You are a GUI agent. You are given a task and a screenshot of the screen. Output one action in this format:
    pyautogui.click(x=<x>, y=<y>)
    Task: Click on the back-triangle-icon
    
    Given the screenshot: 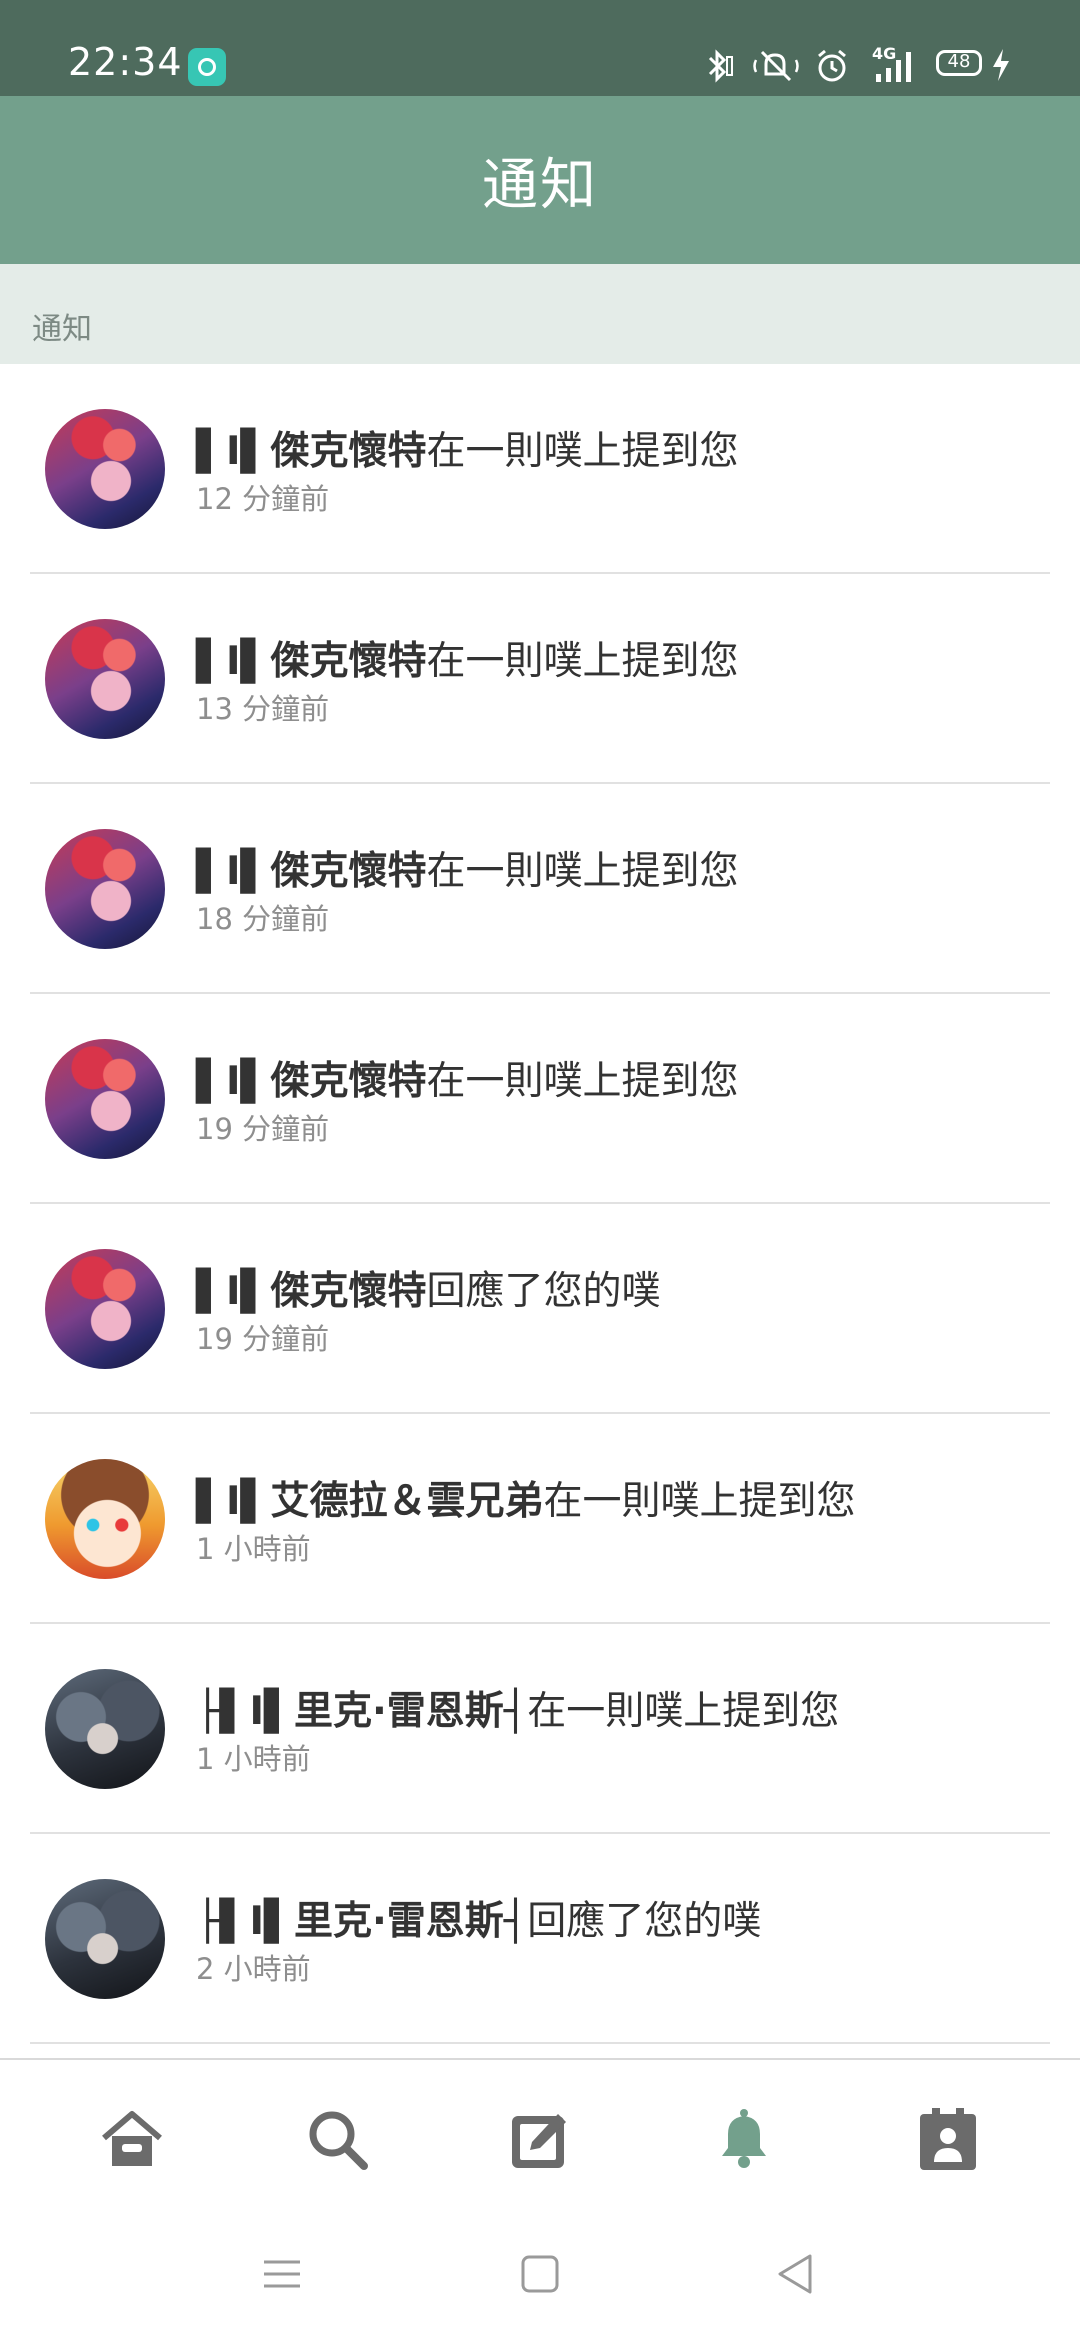 What is the action you would take?
    pyautogui.click(x=795, y=2274)
    